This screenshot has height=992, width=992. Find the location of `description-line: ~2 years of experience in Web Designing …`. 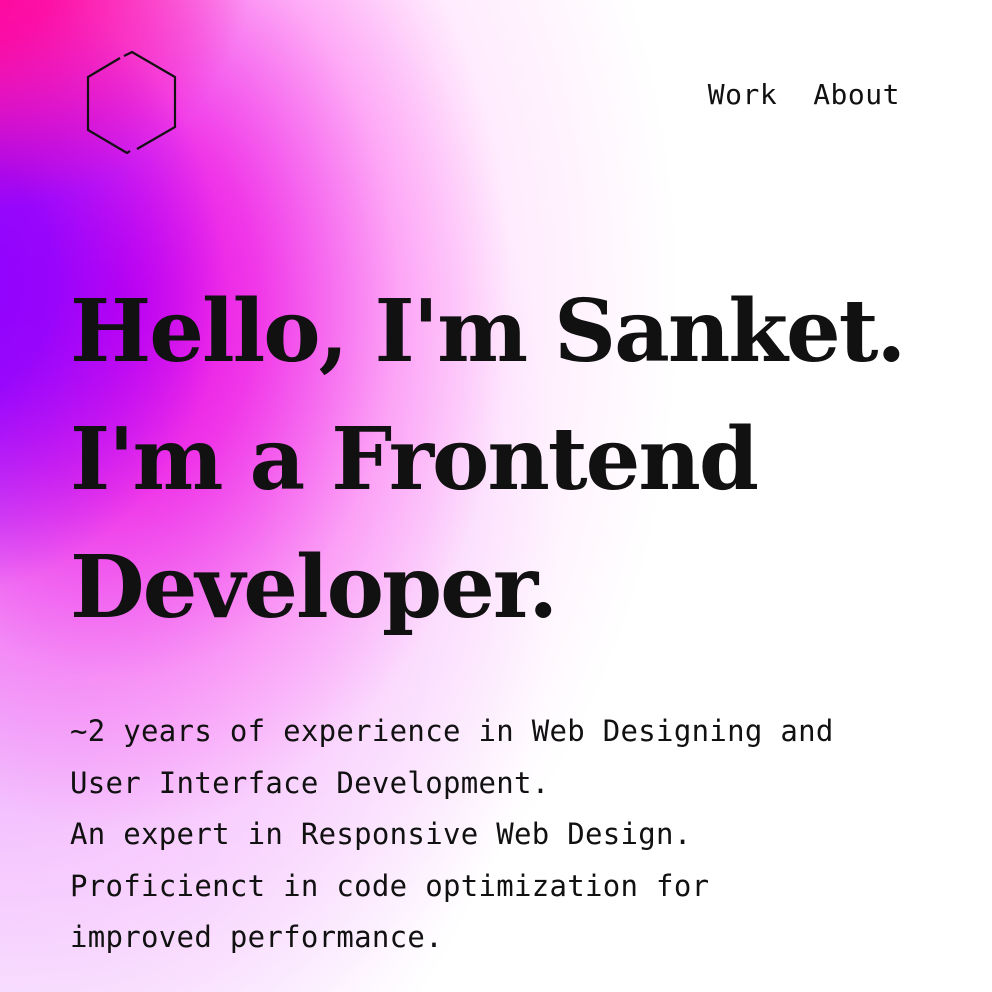

description-line: ~2 years of experience in Web Designing … is located at coordinates (452, 731).